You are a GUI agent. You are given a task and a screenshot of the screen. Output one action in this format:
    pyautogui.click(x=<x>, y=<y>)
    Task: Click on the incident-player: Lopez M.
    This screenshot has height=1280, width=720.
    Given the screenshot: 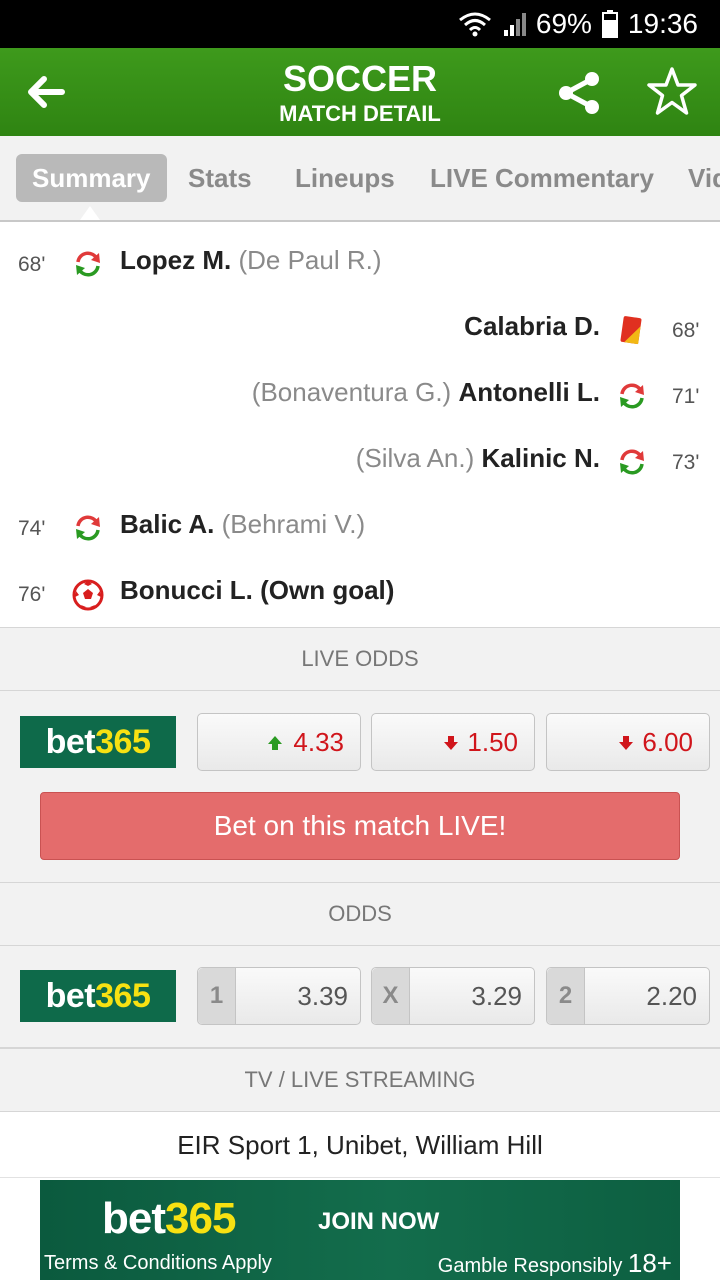 What is the action you would take?
    pyautogui.click(x=176, y=260)
    